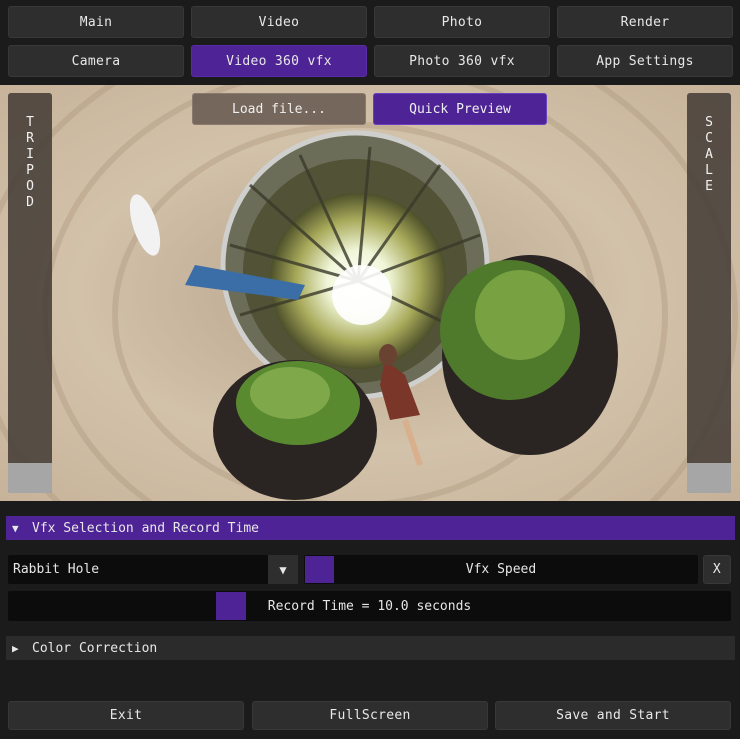 The width and height of the screenshot is (740, 739). I want to click on triangle-down-icon: ▼, so click(15, 528).